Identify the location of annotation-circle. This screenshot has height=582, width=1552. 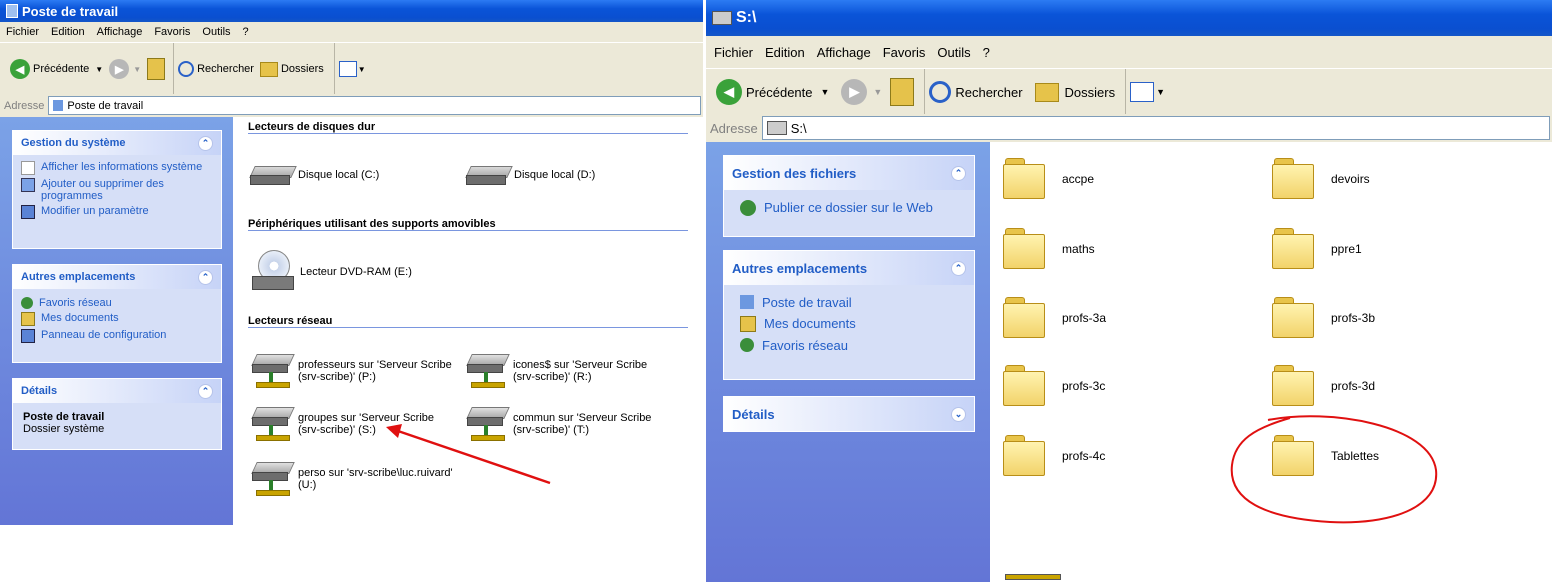
(1334, 469).